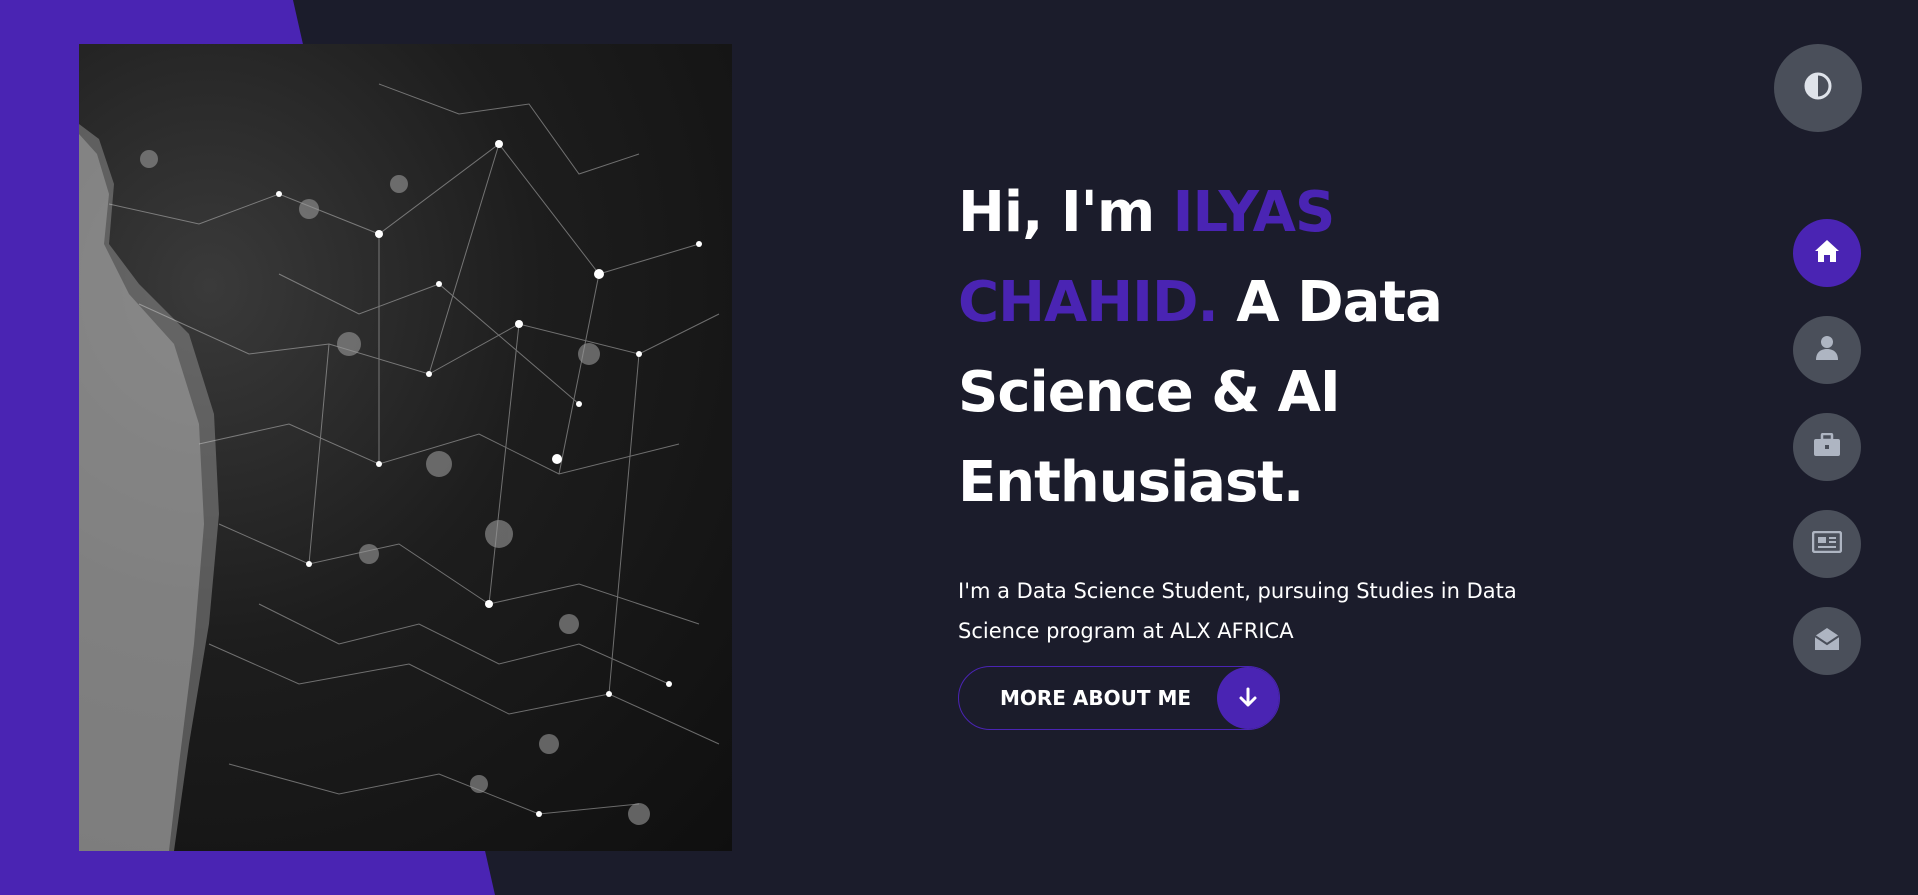  I want to click on nav-item-contact, so click(1827, 641).